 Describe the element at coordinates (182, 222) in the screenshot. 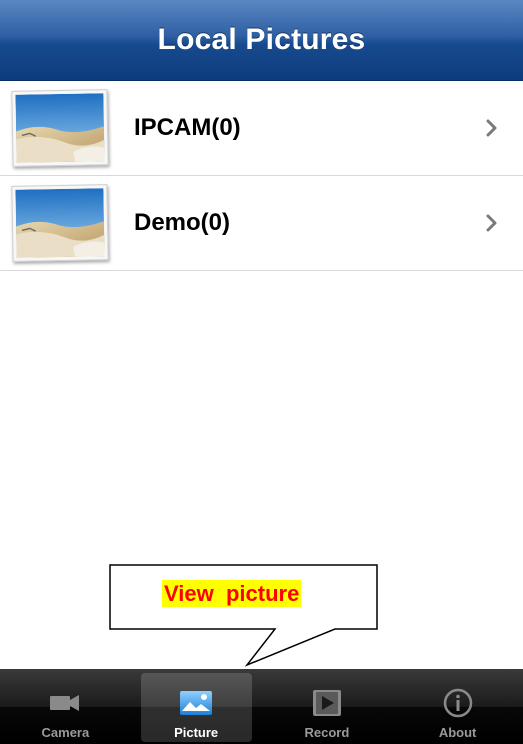

I see `album-label: Demo(0)` at that location.